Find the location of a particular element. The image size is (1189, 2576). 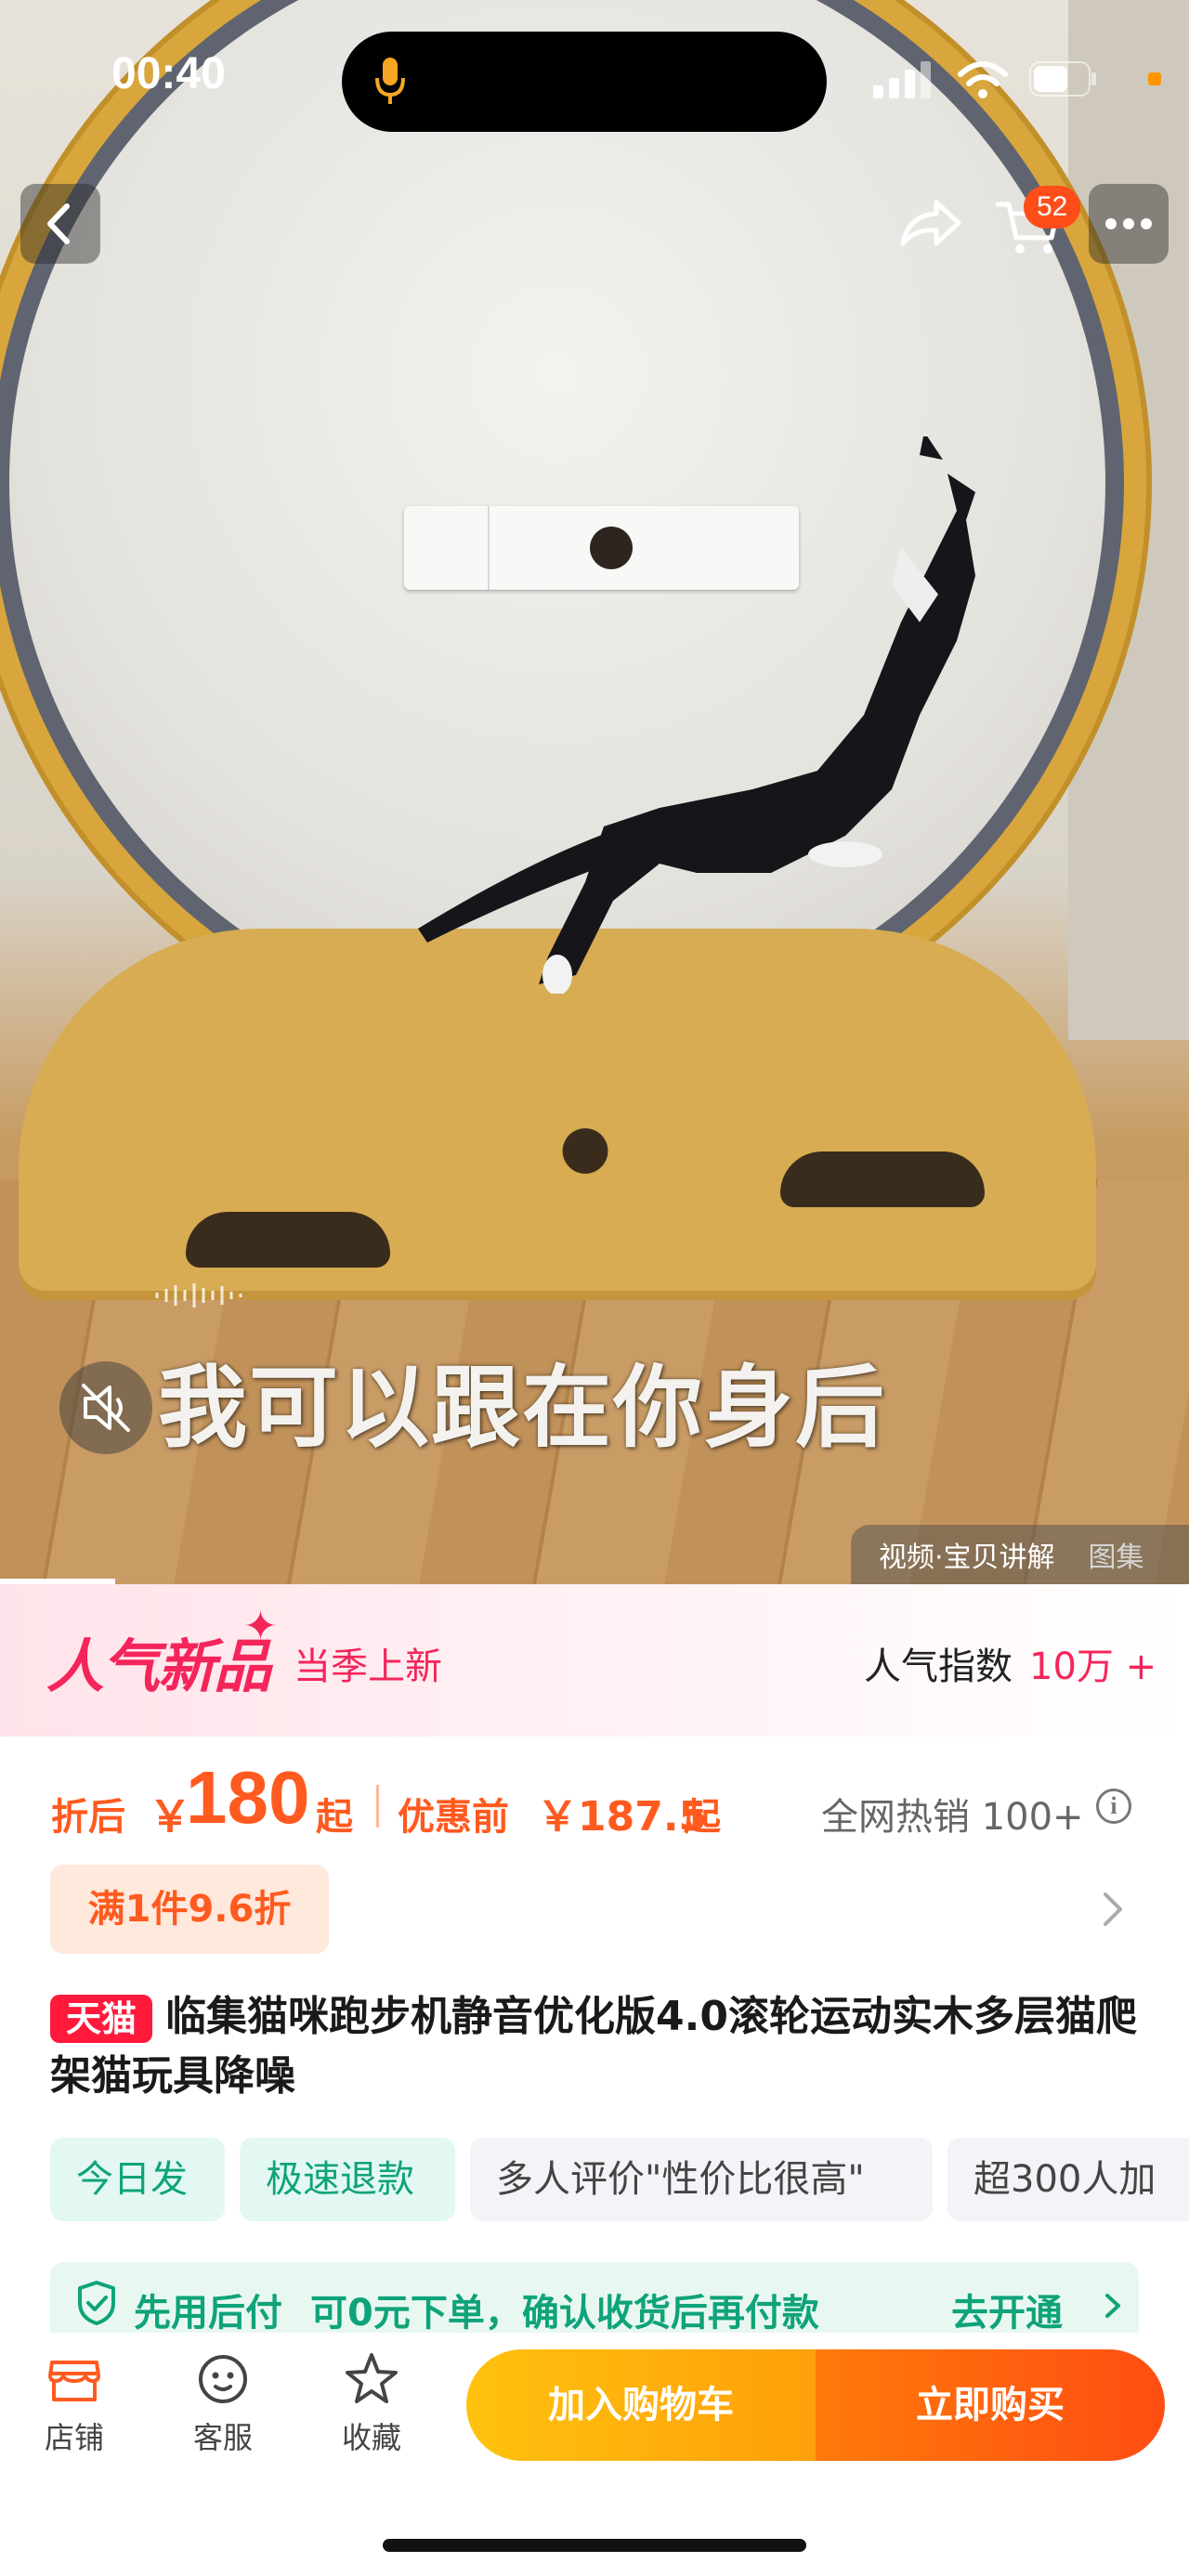

popularity-label: 人气指数 is located at coordinates (938, 1667).